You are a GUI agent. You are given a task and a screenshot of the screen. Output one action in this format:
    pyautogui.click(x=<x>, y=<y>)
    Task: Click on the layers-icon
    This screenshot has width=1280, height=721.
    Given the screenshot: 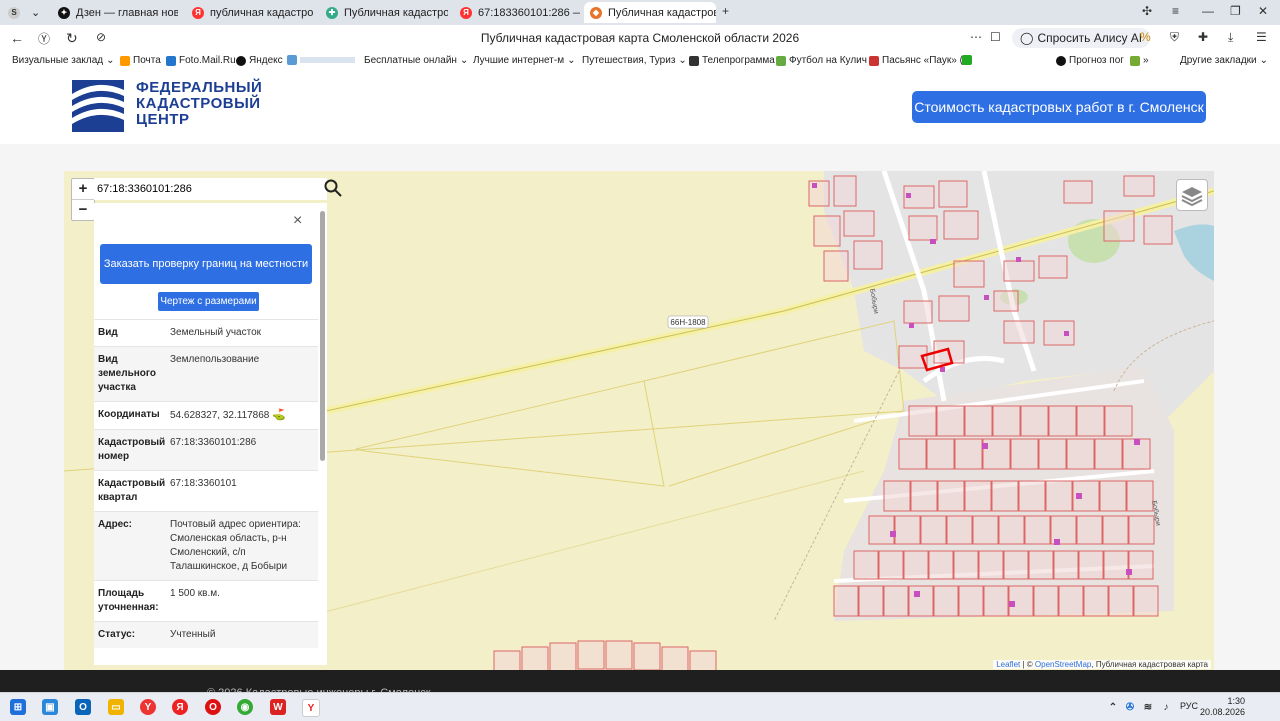 What is the action you would take?
    pyautogui.click(x=1192, y=195)
    